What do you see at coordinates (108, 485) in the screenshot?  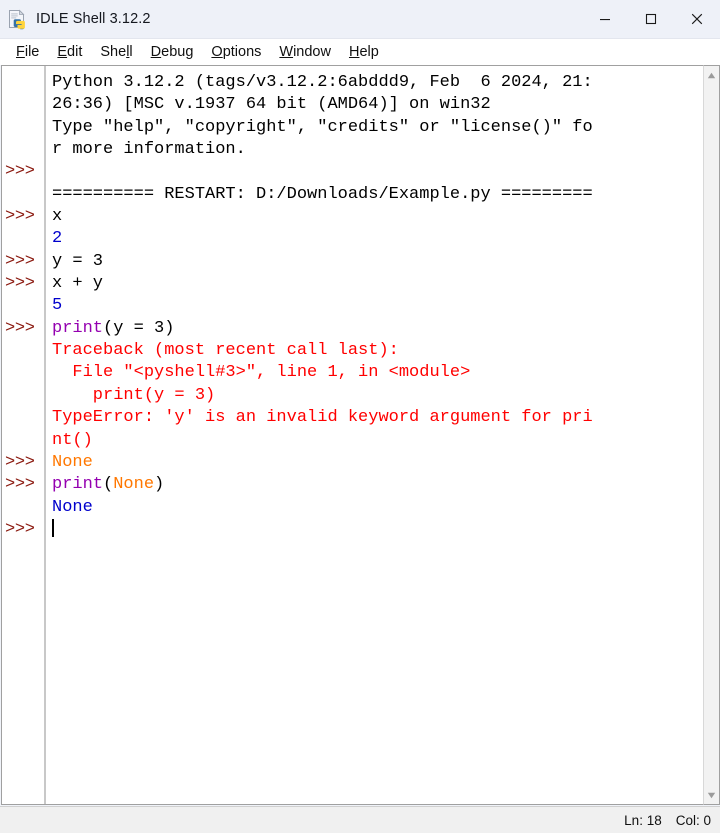 I see `shell-text-segment: (` at bounding box center [108, 485].